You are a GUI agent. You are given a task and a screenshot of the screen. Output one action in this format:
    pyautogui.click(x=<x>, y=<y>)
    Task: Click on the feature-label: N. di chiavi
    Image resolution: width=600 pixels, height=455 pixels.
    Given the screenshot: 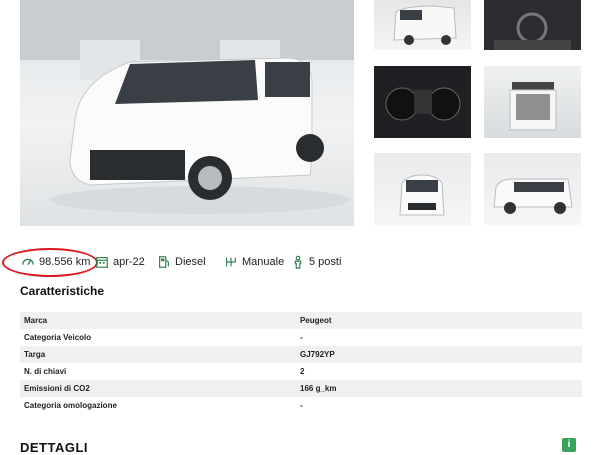 What is the action you would take?
    pyautogui.click(x=45, y=371)
    